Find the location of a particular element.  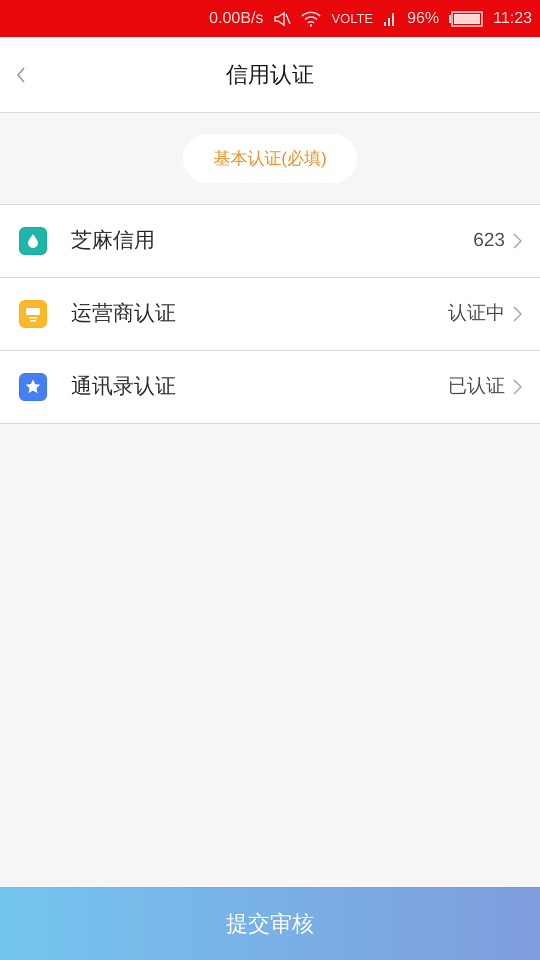

list-item: 芝麻信用 623 is located at coordinates (270, 241).